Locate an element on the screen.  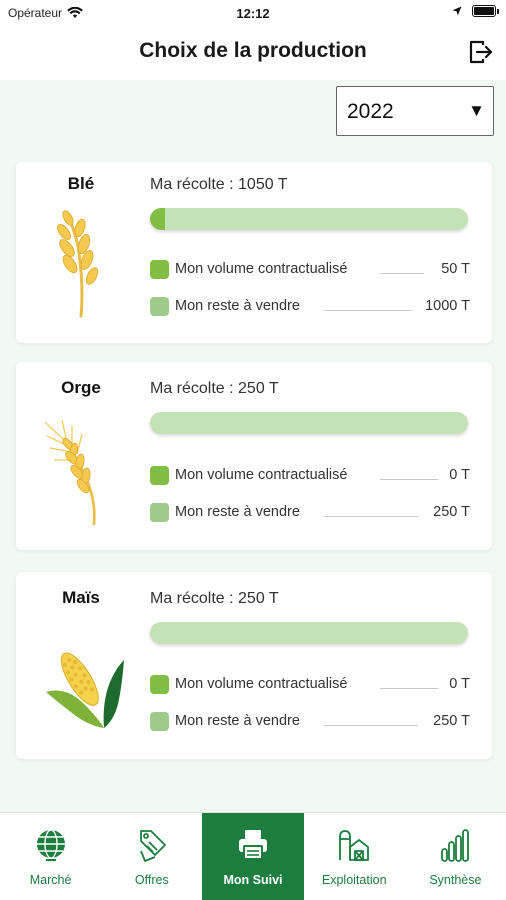
tab-offres: Offres is located at coordinates (151, 856).